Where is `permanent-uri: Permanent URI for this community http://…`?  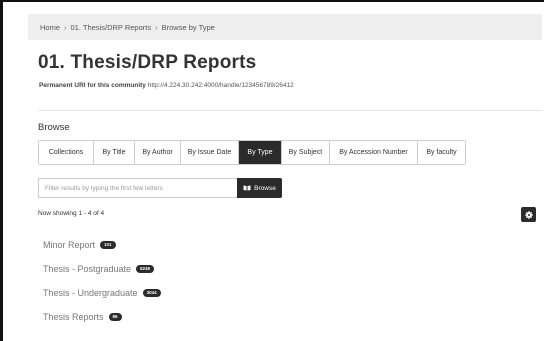
permanent-uri: Permanent URI for this community http://… is located at coordinates (166, 85).